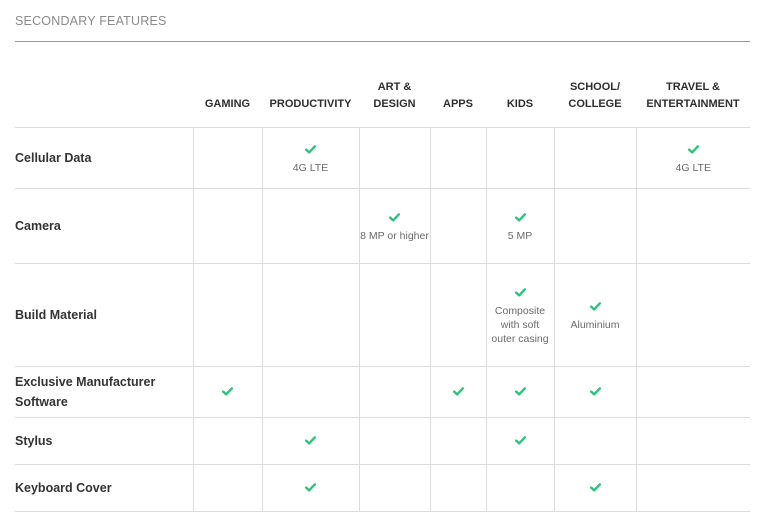 The height and width of the screenshot is (531, 771). Describe the element at coordinates (394, 236) in the screenshot. I see `cell-note: 8 MP or higher` at that location.